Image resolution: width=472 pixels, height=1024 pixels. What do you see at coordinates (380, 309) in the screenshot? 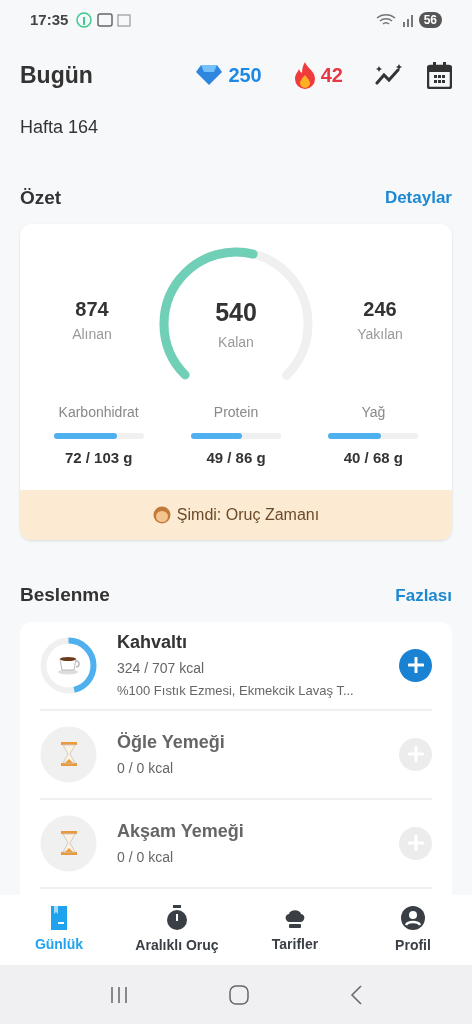
I see `burned-value: 246` at bounding box center [380, 309].